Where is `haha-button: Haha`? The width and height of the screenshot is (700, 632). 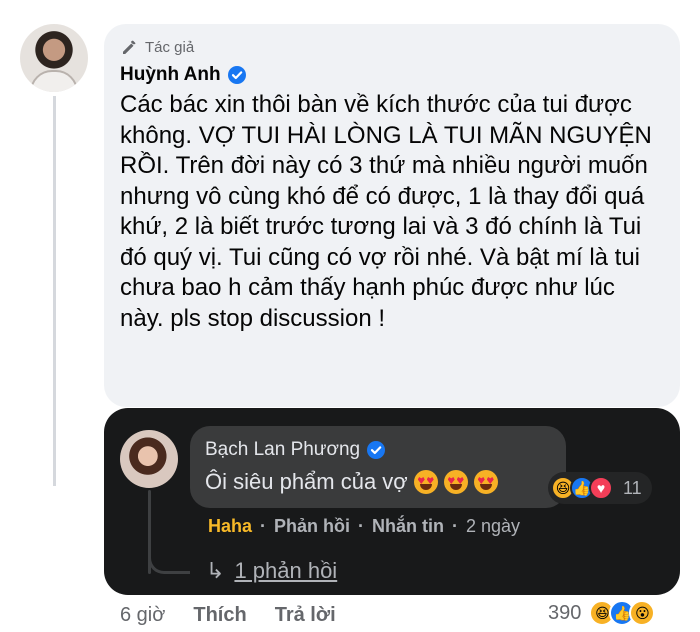 haha-button: Haha is located at coordinates (230, 526).